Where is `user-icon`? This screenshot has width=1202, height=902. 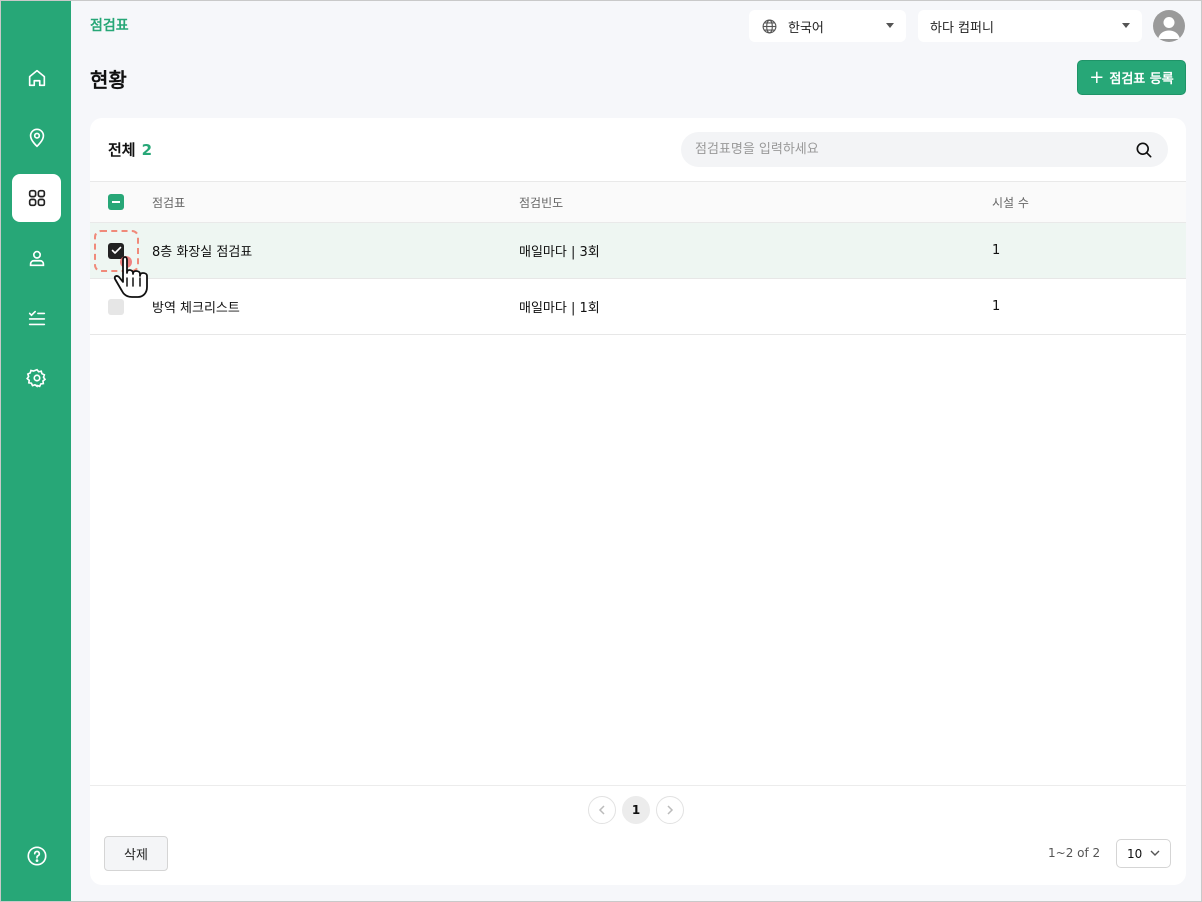
user-icon is located at coordinates (36, 258).